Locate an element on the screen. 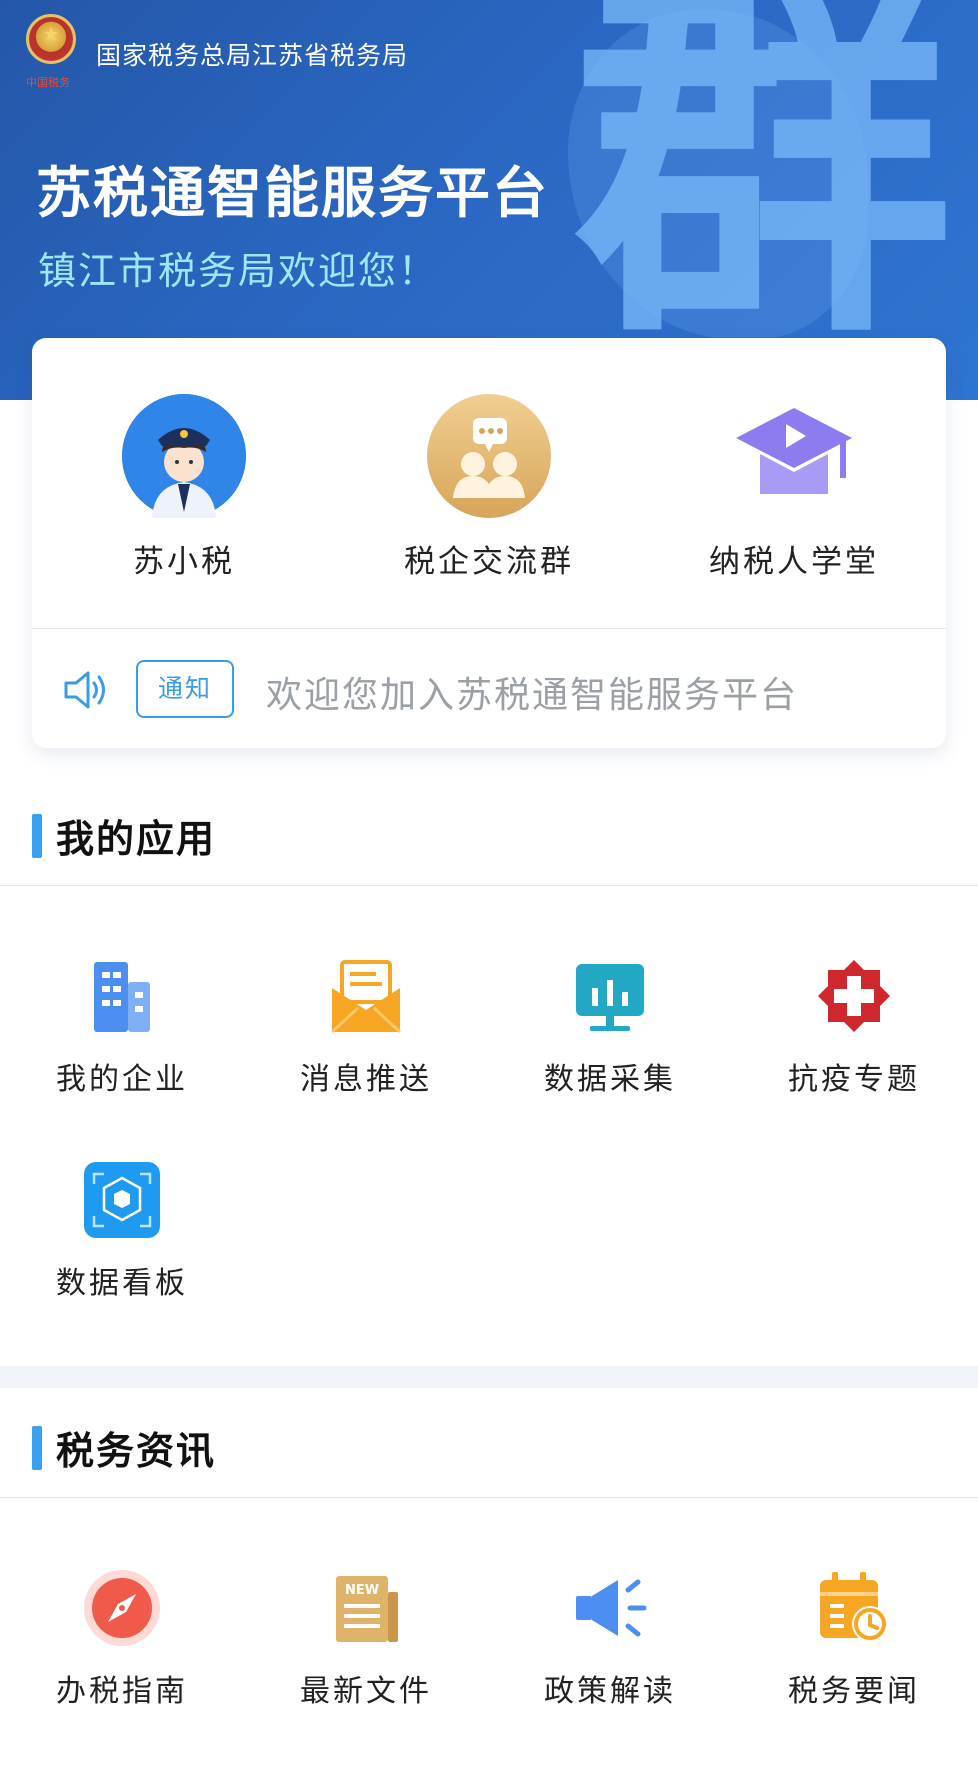 The height and width of the screenshot is (1770, 978). page-title: 苏税通智能服务平台 is located at coordinates (293, 193).